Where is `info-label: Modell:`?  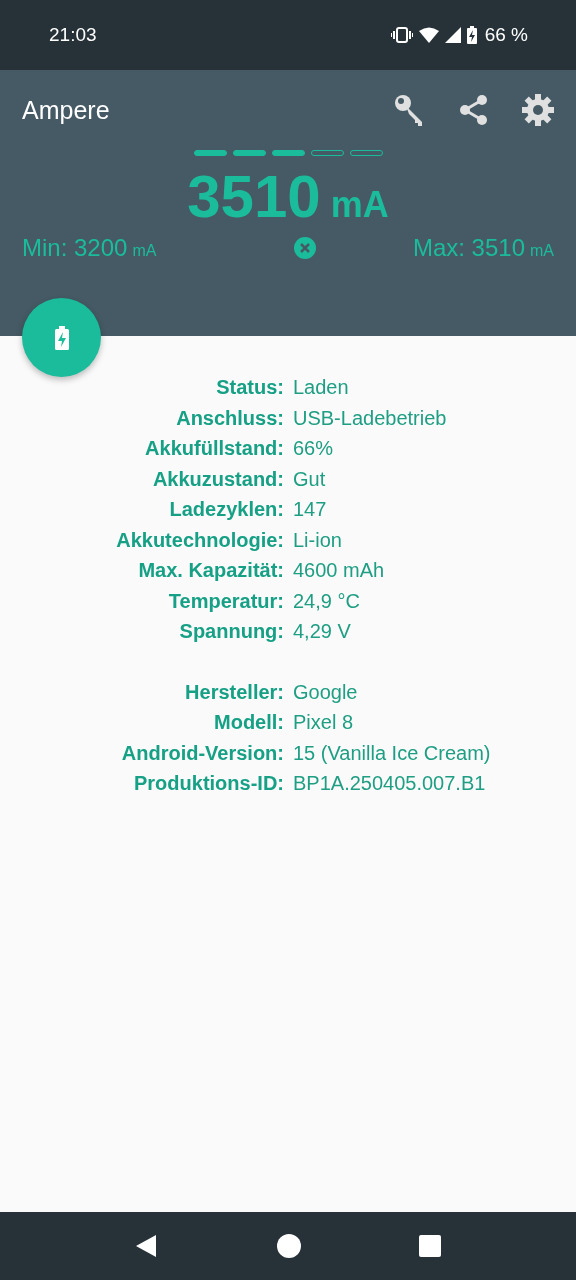
info-label: Modell: is located at coordinates (248, 722).